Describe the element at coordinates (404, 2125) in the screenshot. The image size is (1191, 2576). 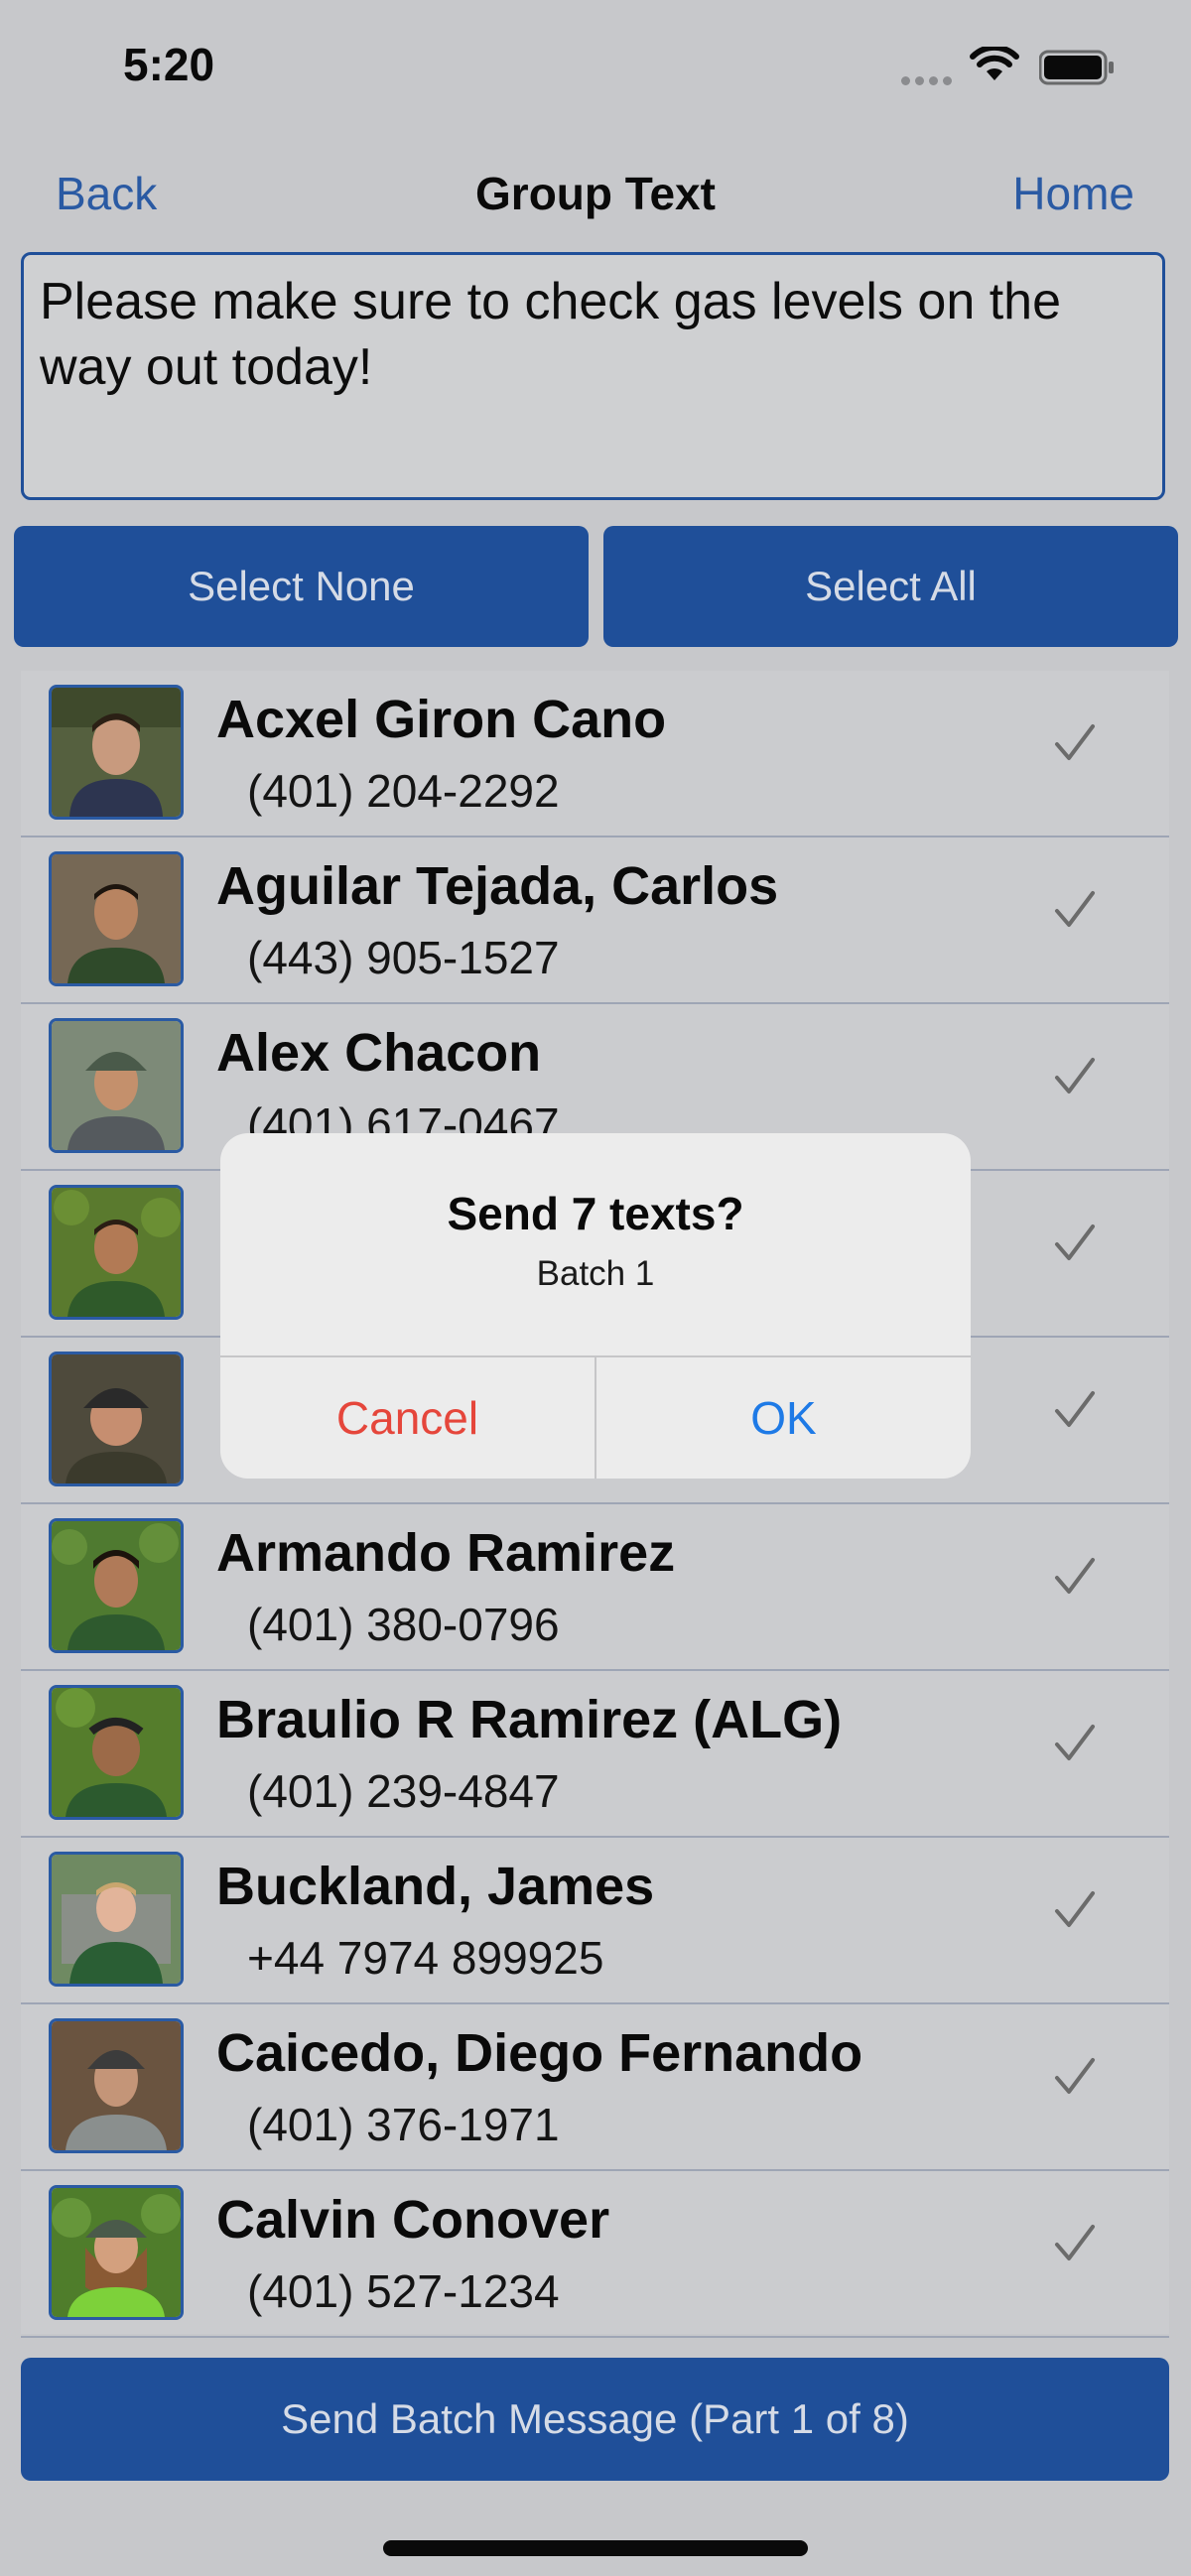
I see `contact-phone: (401) 376-1971` at that location.